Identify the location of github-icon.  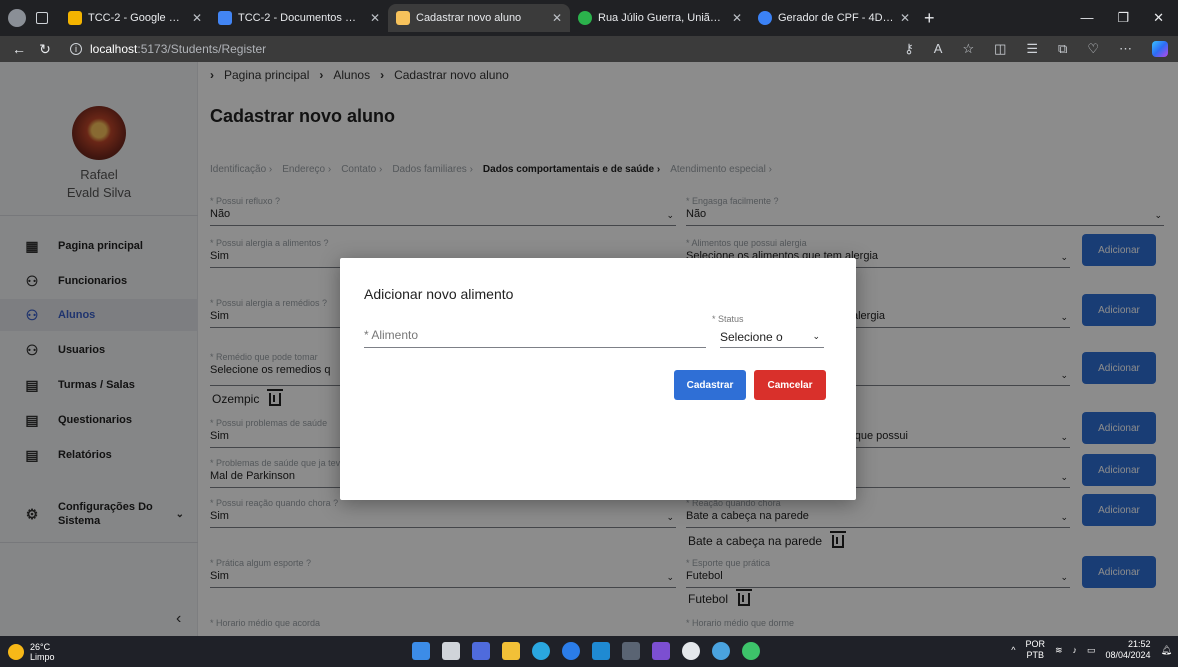
(691, 651).